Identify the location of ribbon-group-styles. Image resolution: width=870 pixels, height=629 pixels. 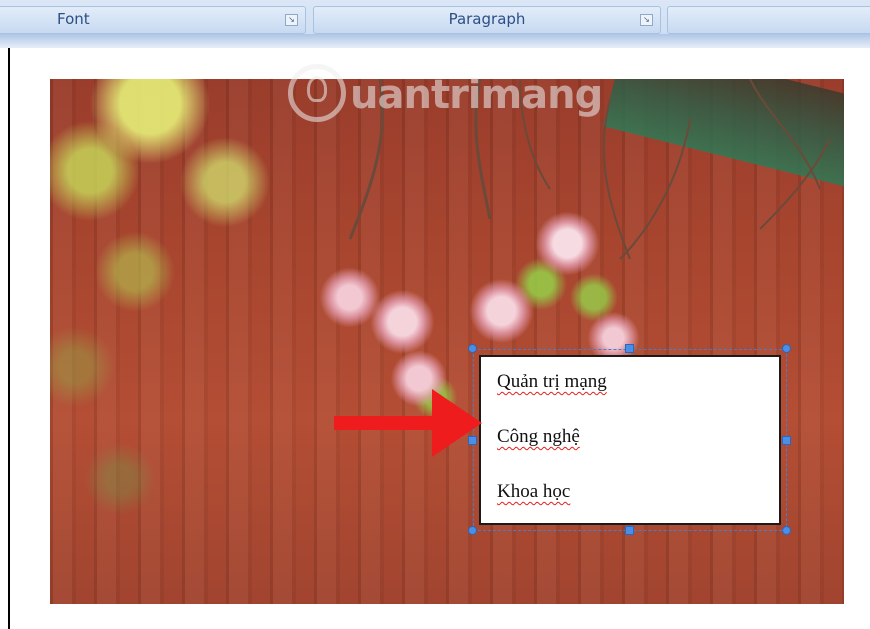
(768, 20).